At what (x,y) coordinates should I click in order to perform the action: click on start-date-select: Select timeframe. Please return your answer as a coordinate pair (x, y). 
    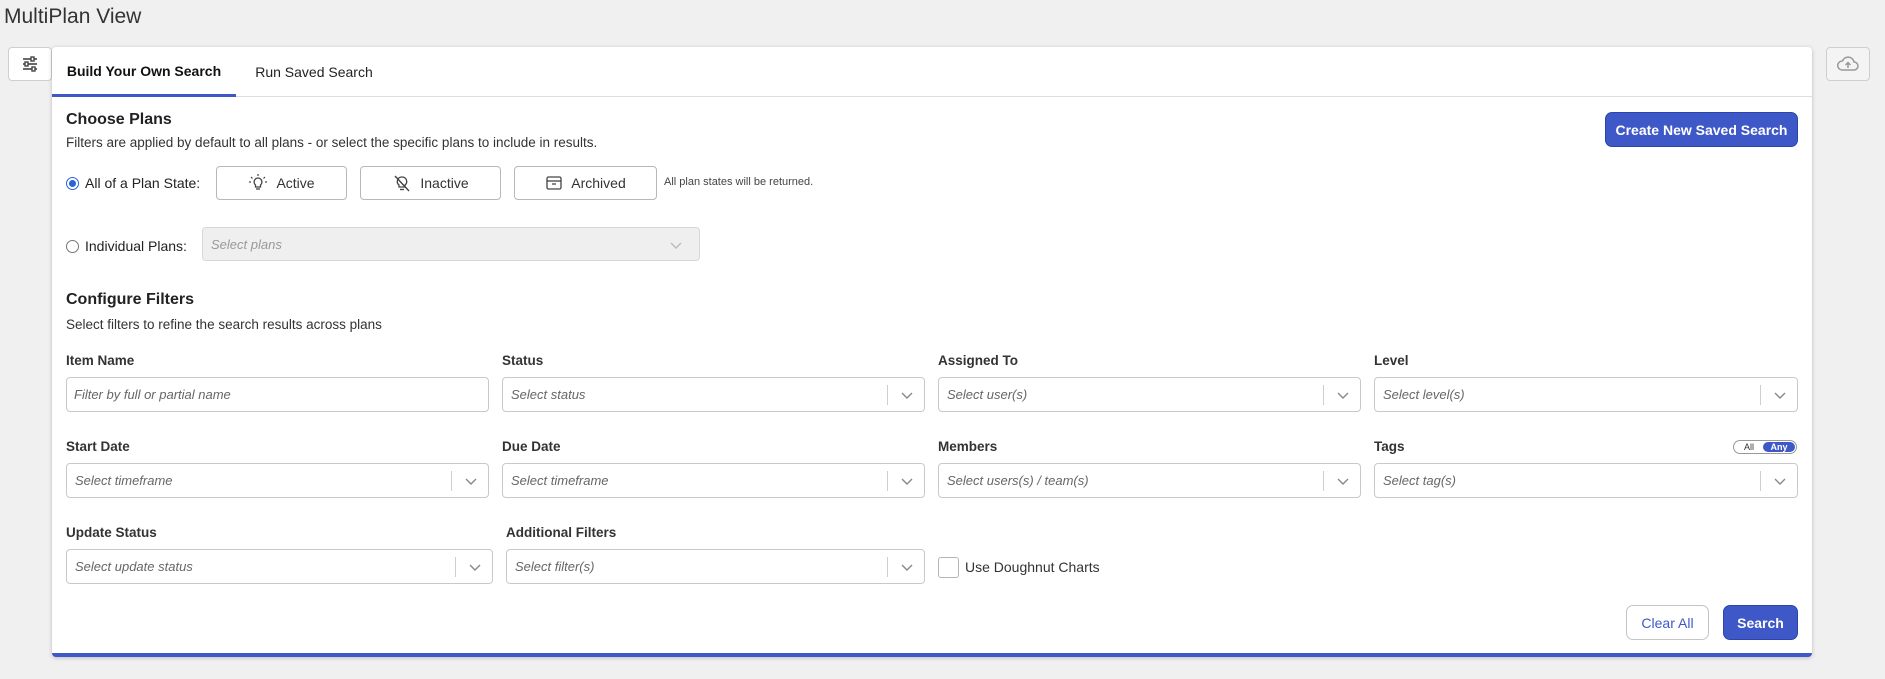
    Looking at the image, I should click on (277, 480).